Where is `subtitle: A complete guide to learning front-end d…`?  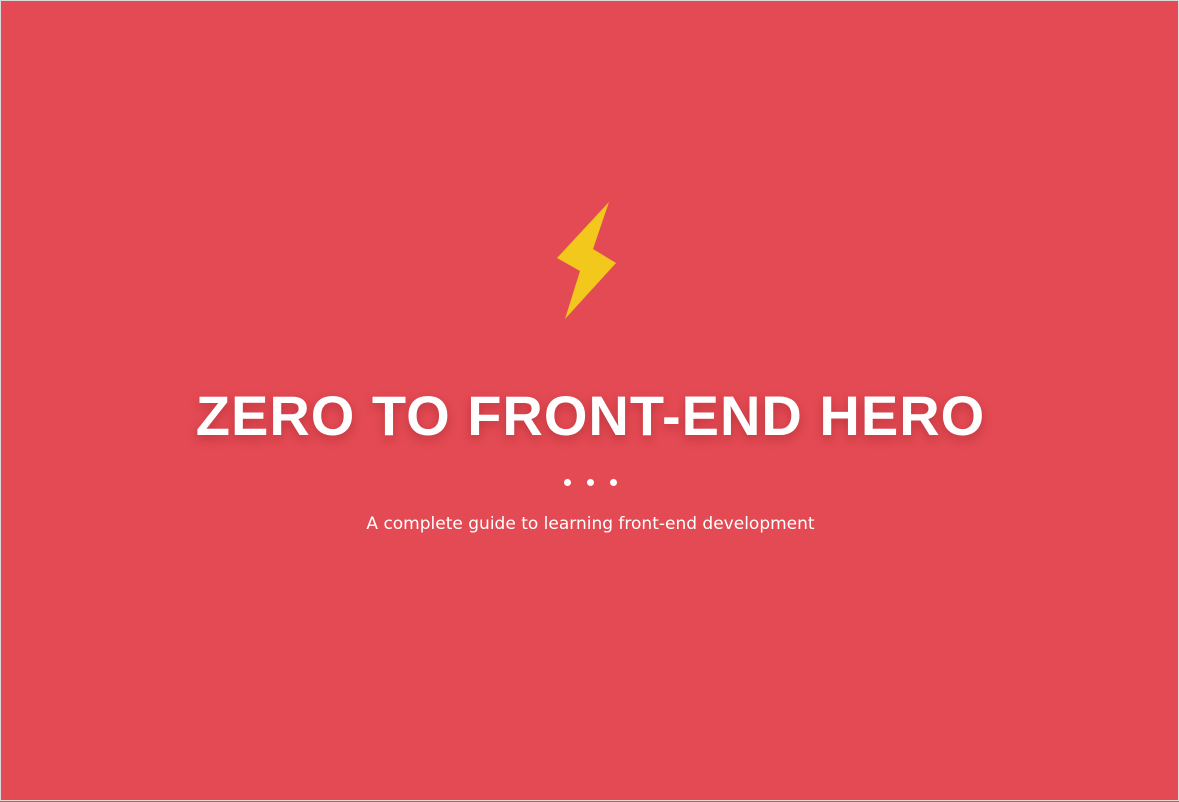 subtitle: A complete guide to learning front-end d… is located at coordinates (590, 524).